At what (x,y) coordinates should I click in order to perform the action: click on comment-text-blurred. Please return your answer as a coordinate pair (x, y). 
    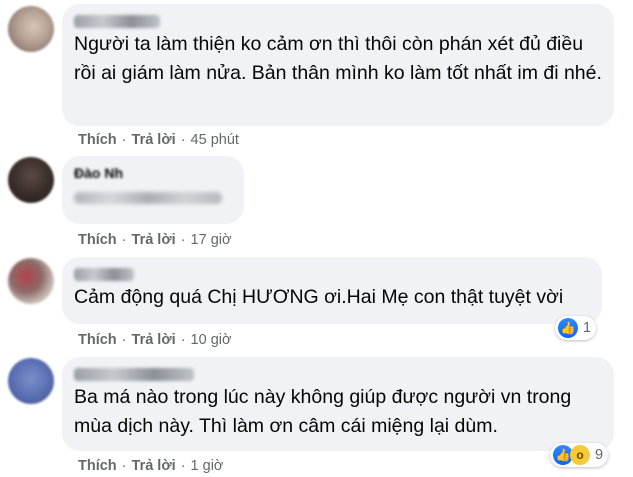
    Looking at the image, I should click on (148, 198).